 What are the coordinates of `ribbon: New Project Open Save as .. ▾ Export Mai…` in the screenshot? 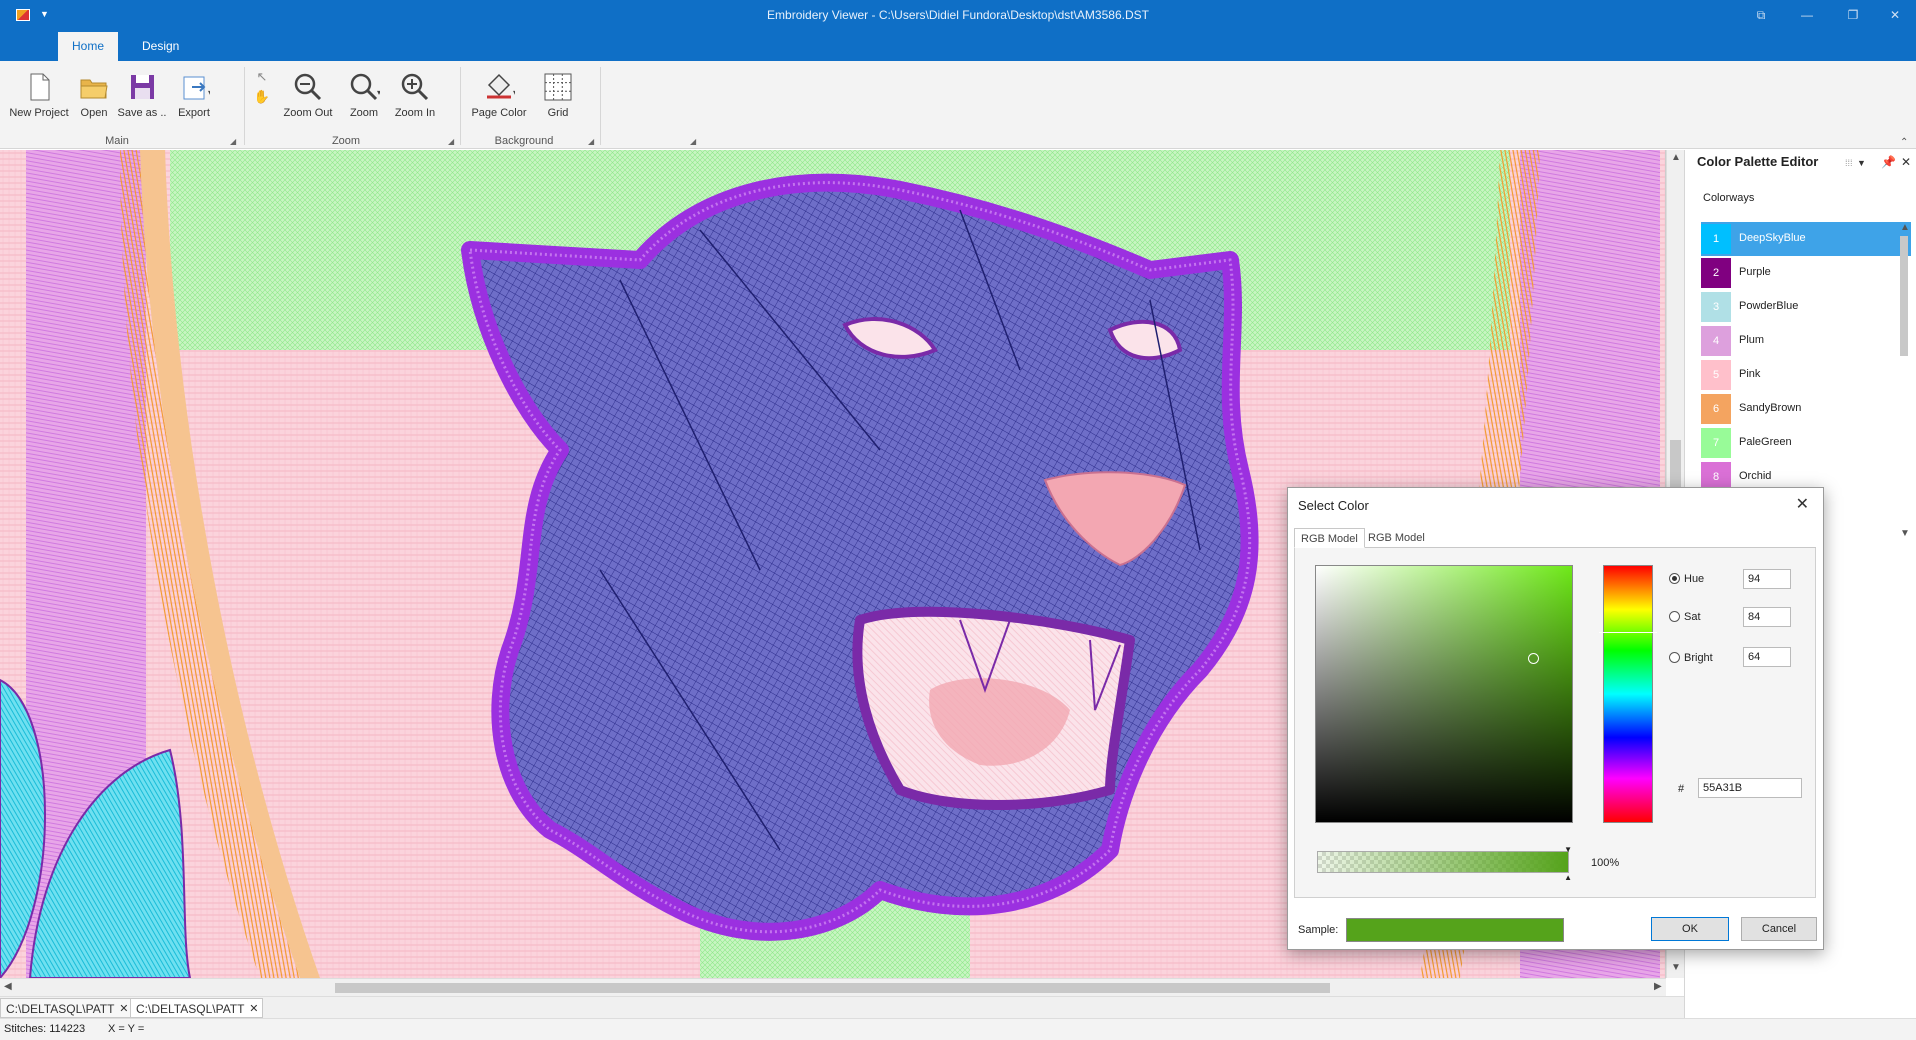 It's located at (958, 105).